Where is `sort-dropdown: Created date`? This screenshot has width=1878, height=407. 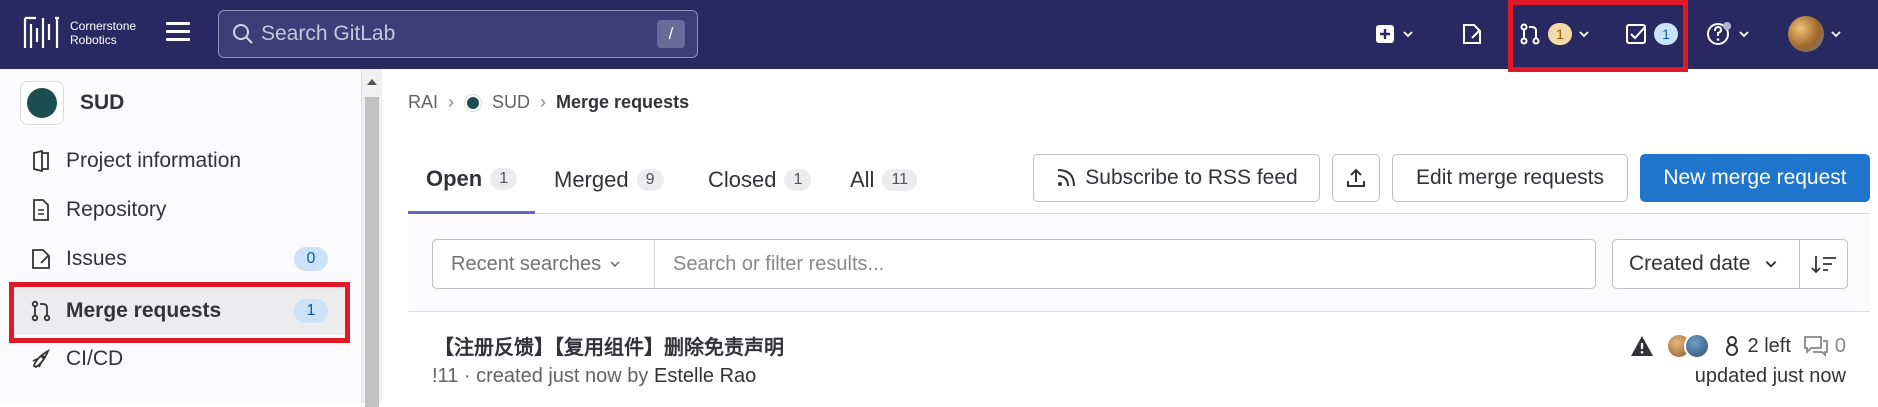
sort-dropdown: Created date is located at coordinates (1706, 264).